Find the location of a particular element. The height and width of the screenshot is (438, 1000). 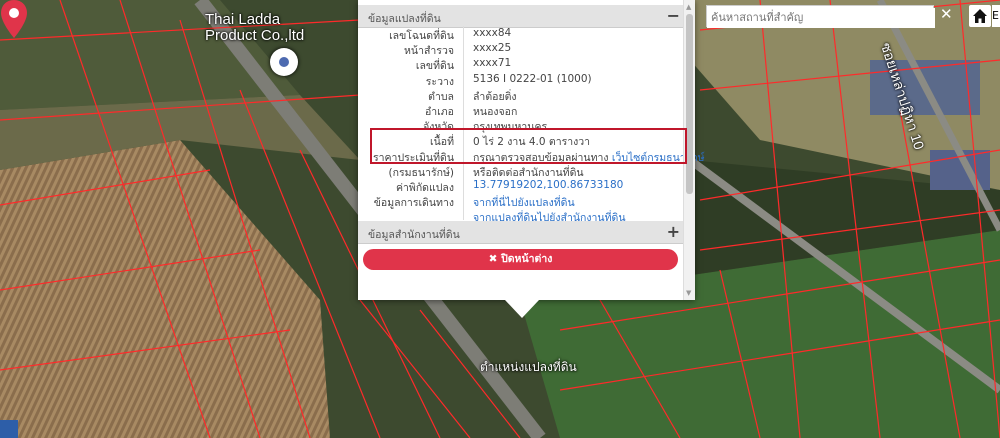

scroll-down-icon: ▼ is located at coordinates (688, 293).